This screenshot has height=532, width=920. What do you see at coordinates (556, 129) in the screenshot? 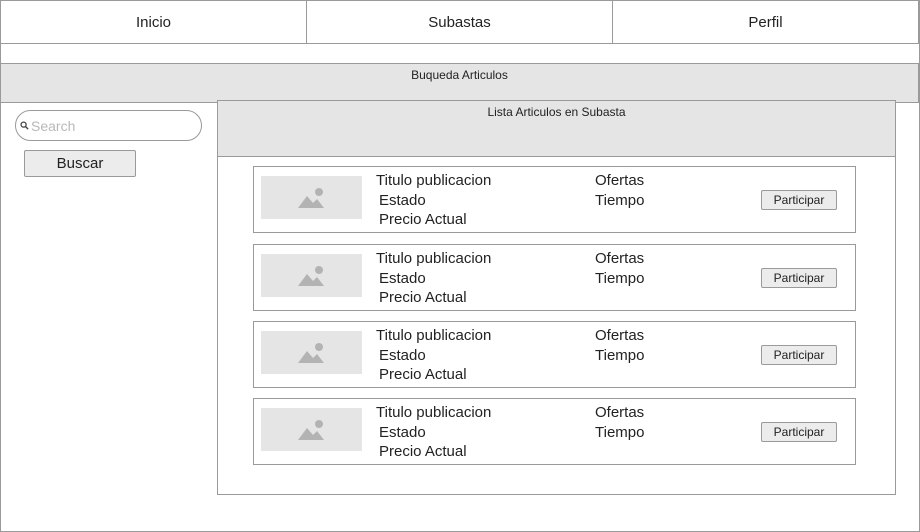
I see `auction-list-header: Lista Articulos en Subasta` at bounding box center [556, 129].